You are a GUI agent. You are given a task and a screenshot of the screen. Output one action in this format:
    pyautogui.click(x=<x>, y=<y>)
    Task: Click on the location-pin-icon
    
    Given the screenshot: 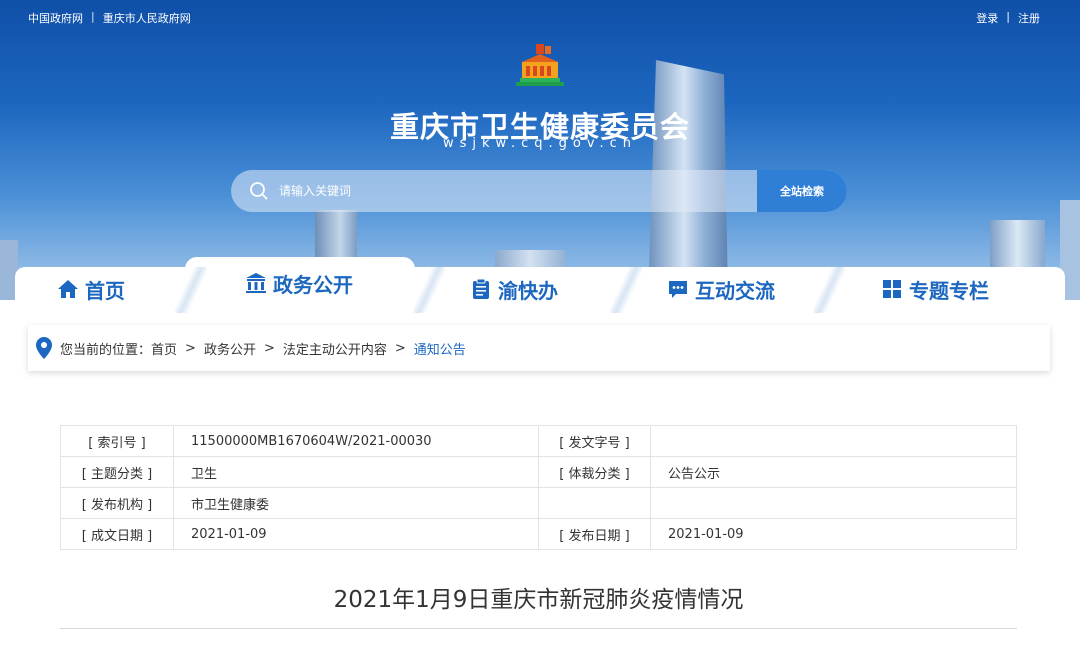 What is the action you would take?
    pyautogui.click(x=44, y=348)
    